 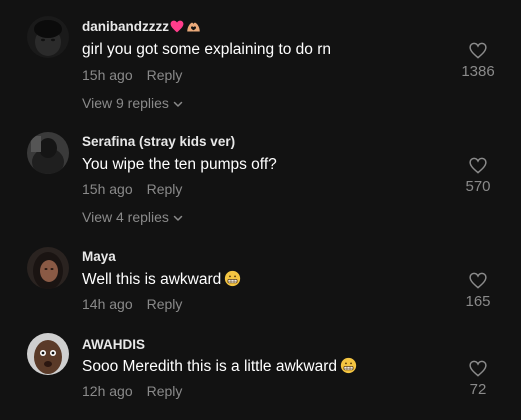 I want to click on view-replies-button: View 9 replies, so click(x=132, y=103).